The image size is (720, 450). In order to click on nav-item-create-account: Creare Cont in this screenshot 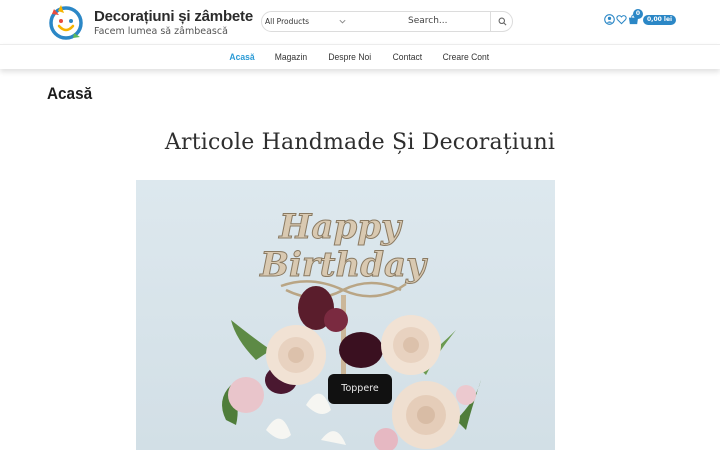, I will do `click(466, 58)`.